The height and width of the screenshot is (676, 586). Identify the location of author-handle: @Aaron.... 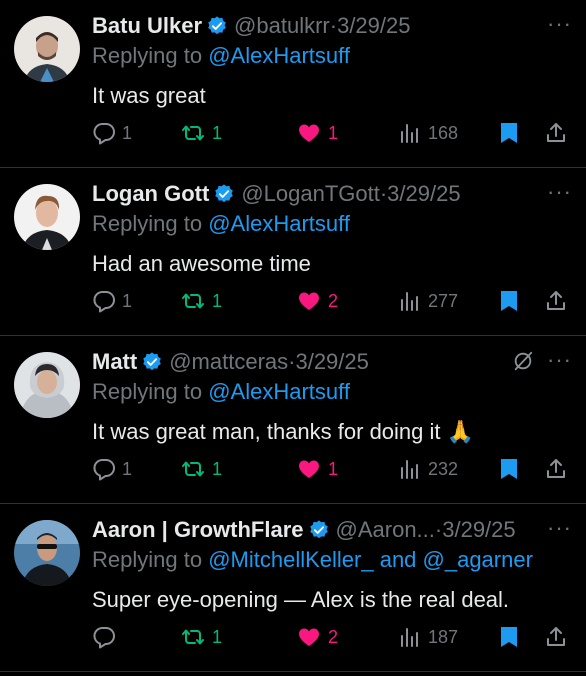
(385, 529).